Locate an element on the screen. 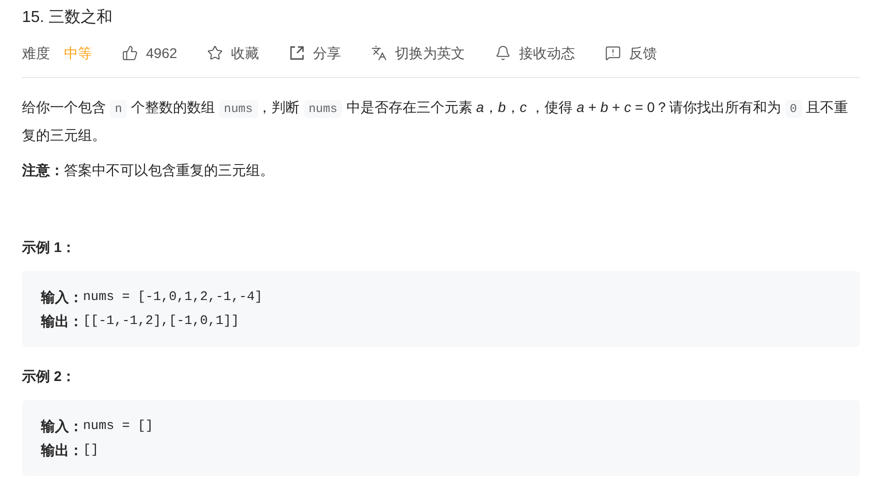 The height and width of the screenshot is (493, 890). share-icon is located at coordinates (297, 53).